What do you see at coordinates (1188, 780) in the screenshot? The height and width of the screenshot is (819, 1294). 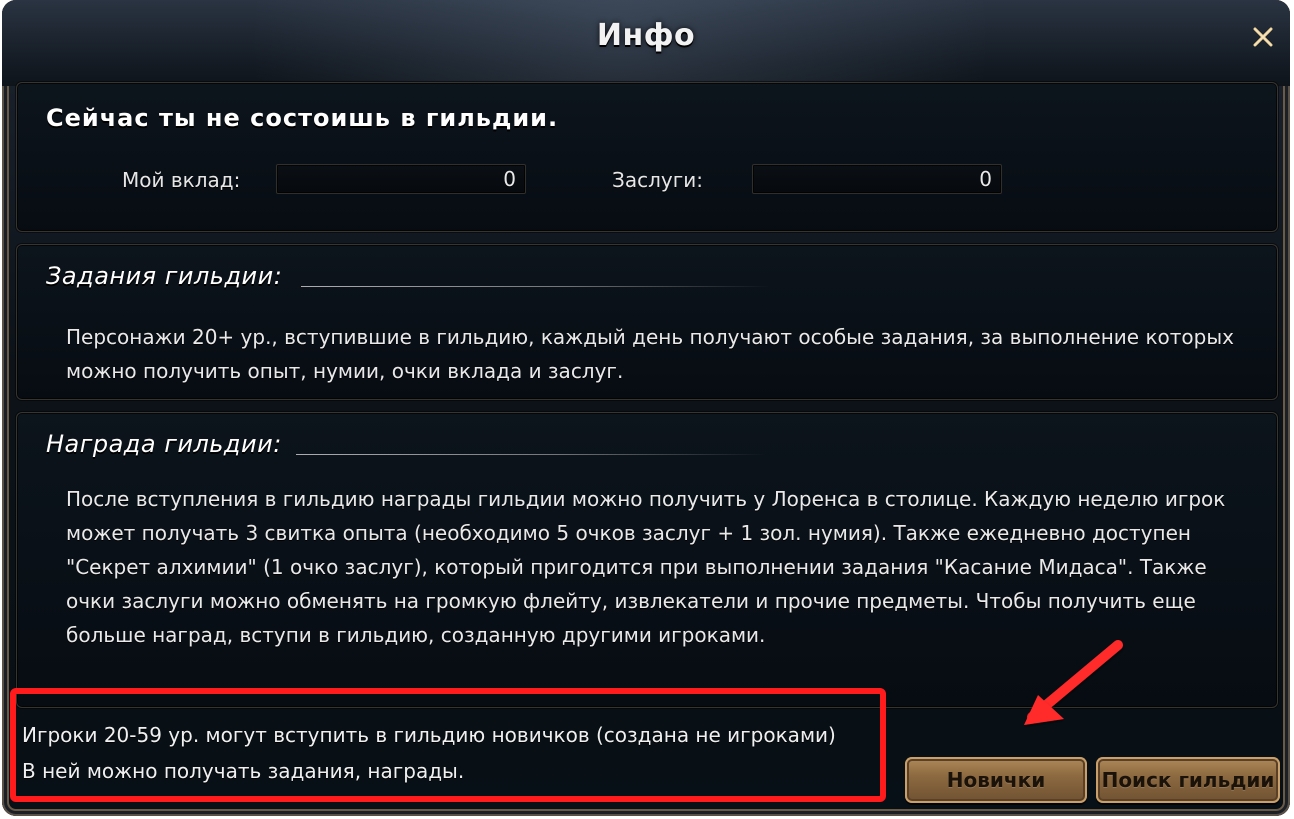 I see `search-guild-button: Поиск гильдии` at bounding box center [1188, 780].